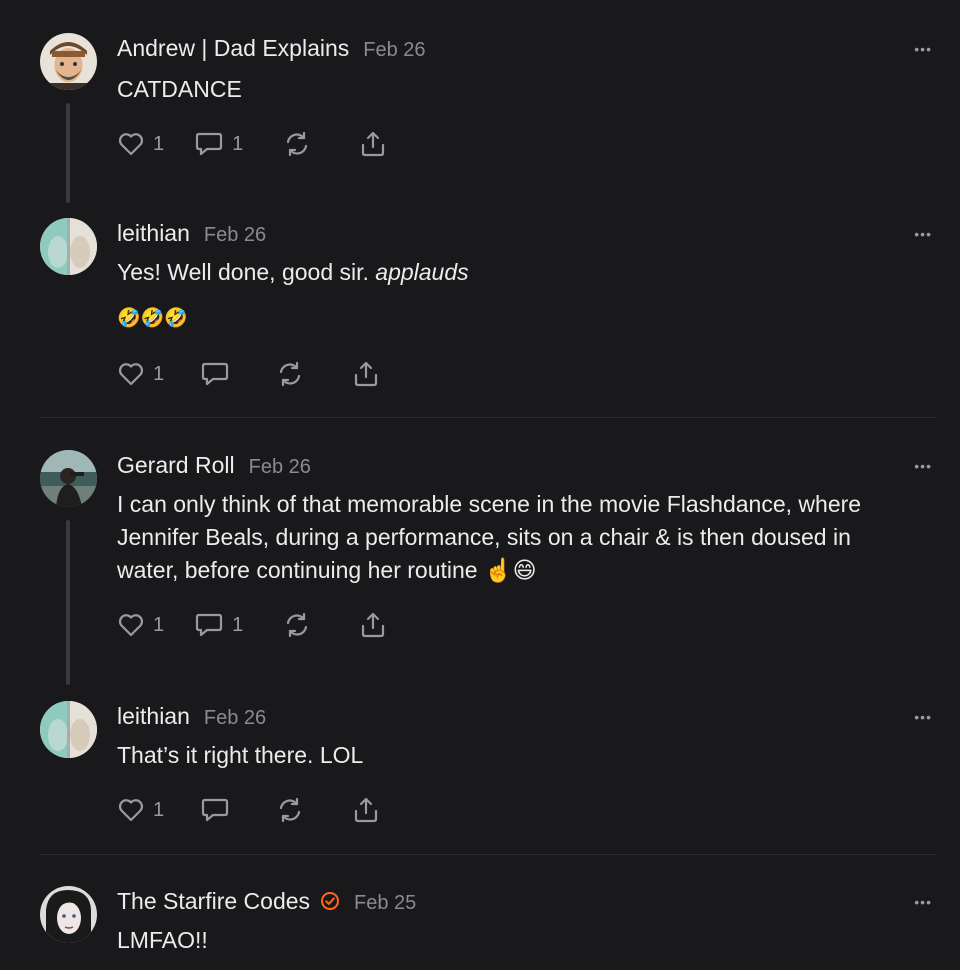  What do you see at coordinates (152, 318) in the screenshot?
I see `comment-emoji: 🤣🤣🤣` at bounding box center [152, 318].